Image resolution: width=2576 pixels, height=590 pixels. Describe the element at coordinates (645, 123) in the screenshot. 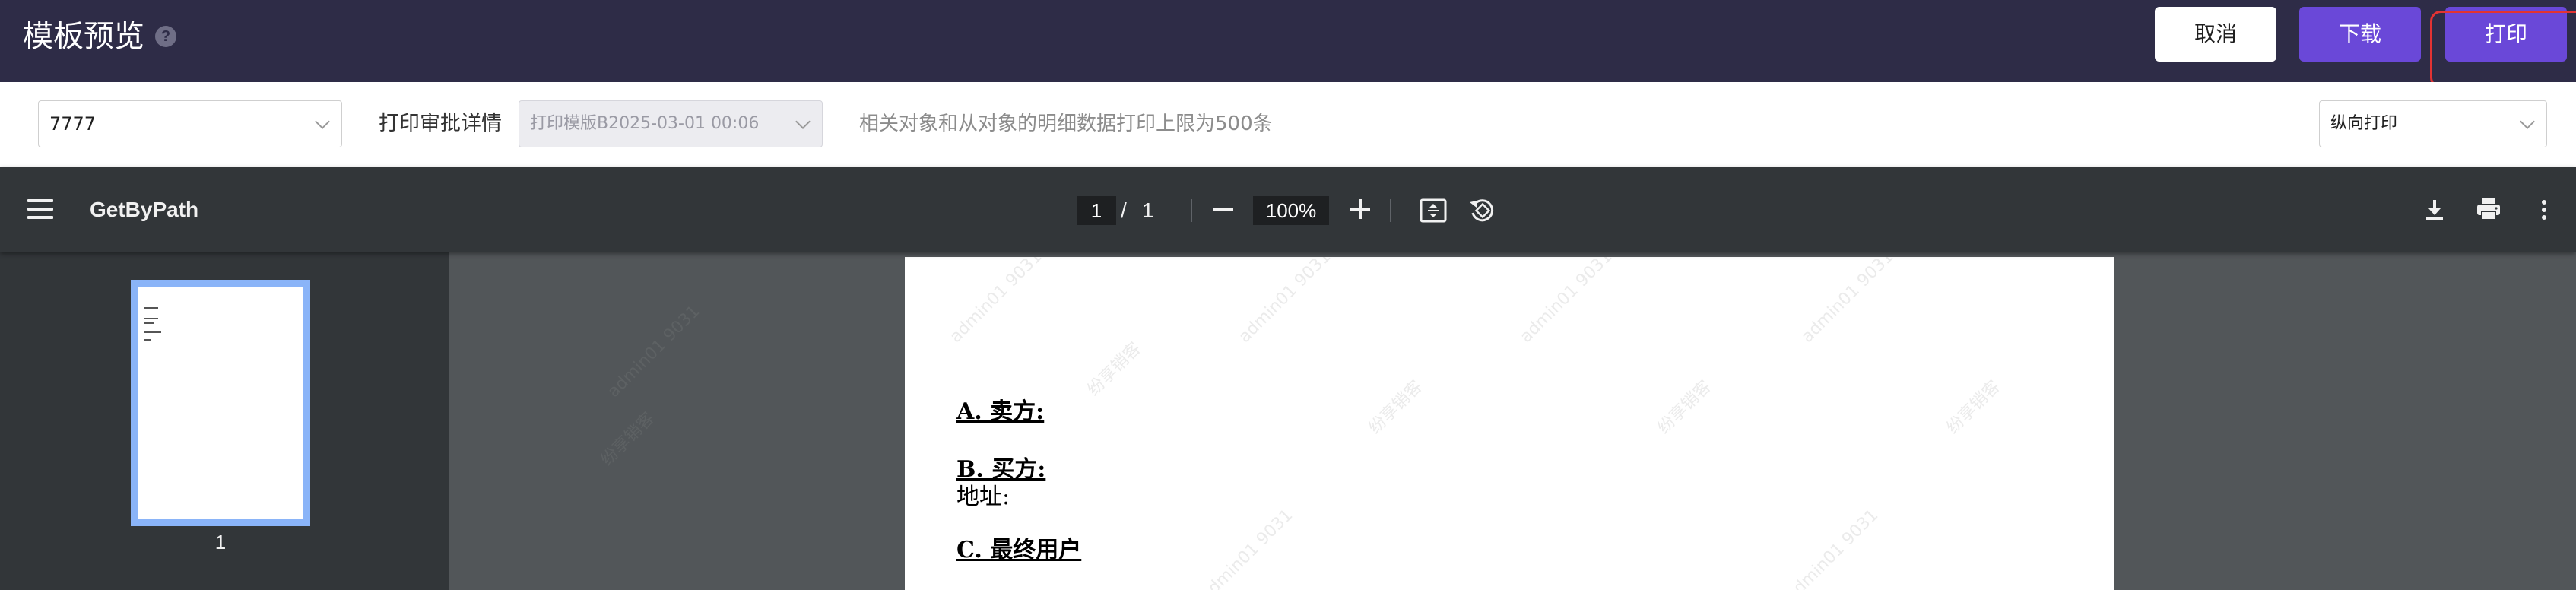

I see `template-select-value: 打印模版B2025-03-01 00:06` at that location.